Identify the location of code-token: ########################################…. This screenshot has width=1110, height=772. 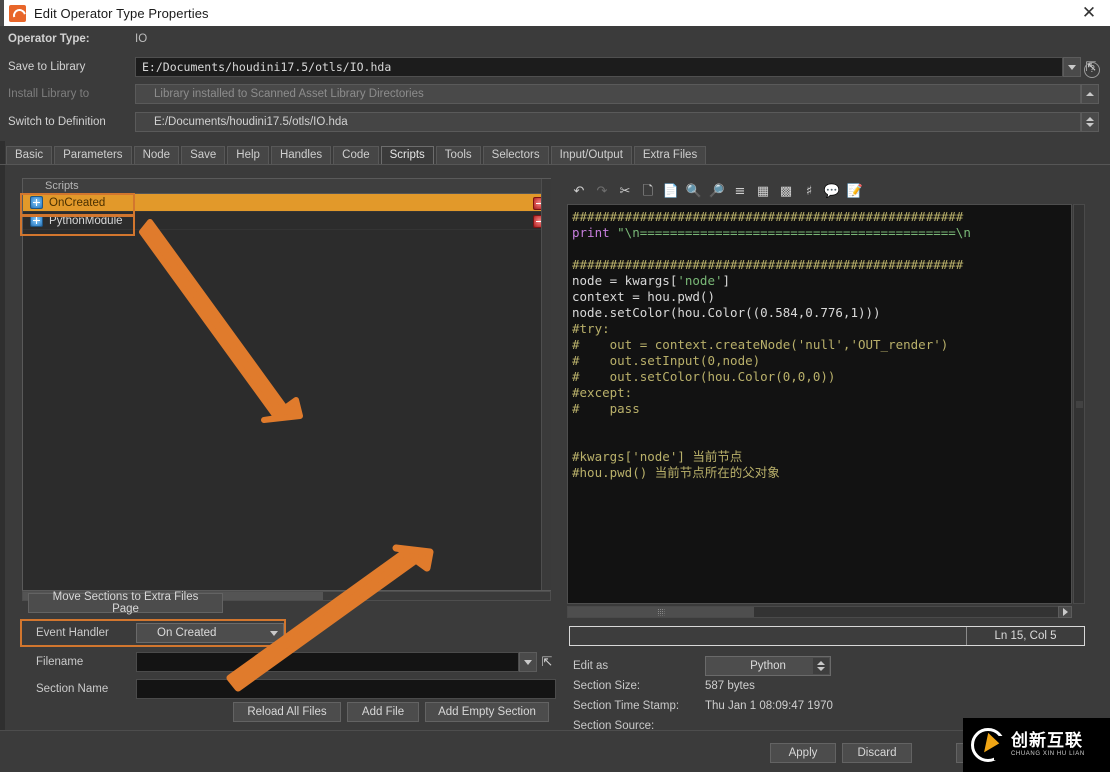
(768, 216).